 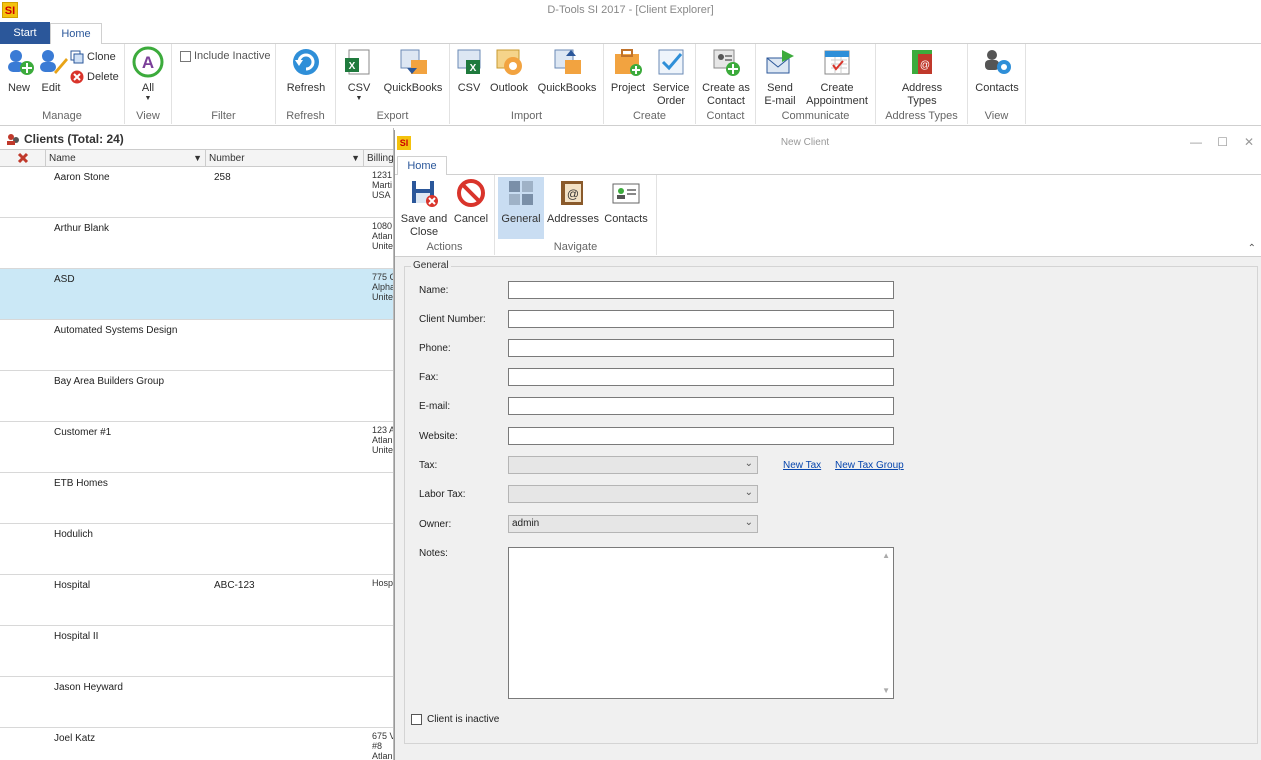 I want to click on name-filter-icon: ▼, so click(x=197, y=158).